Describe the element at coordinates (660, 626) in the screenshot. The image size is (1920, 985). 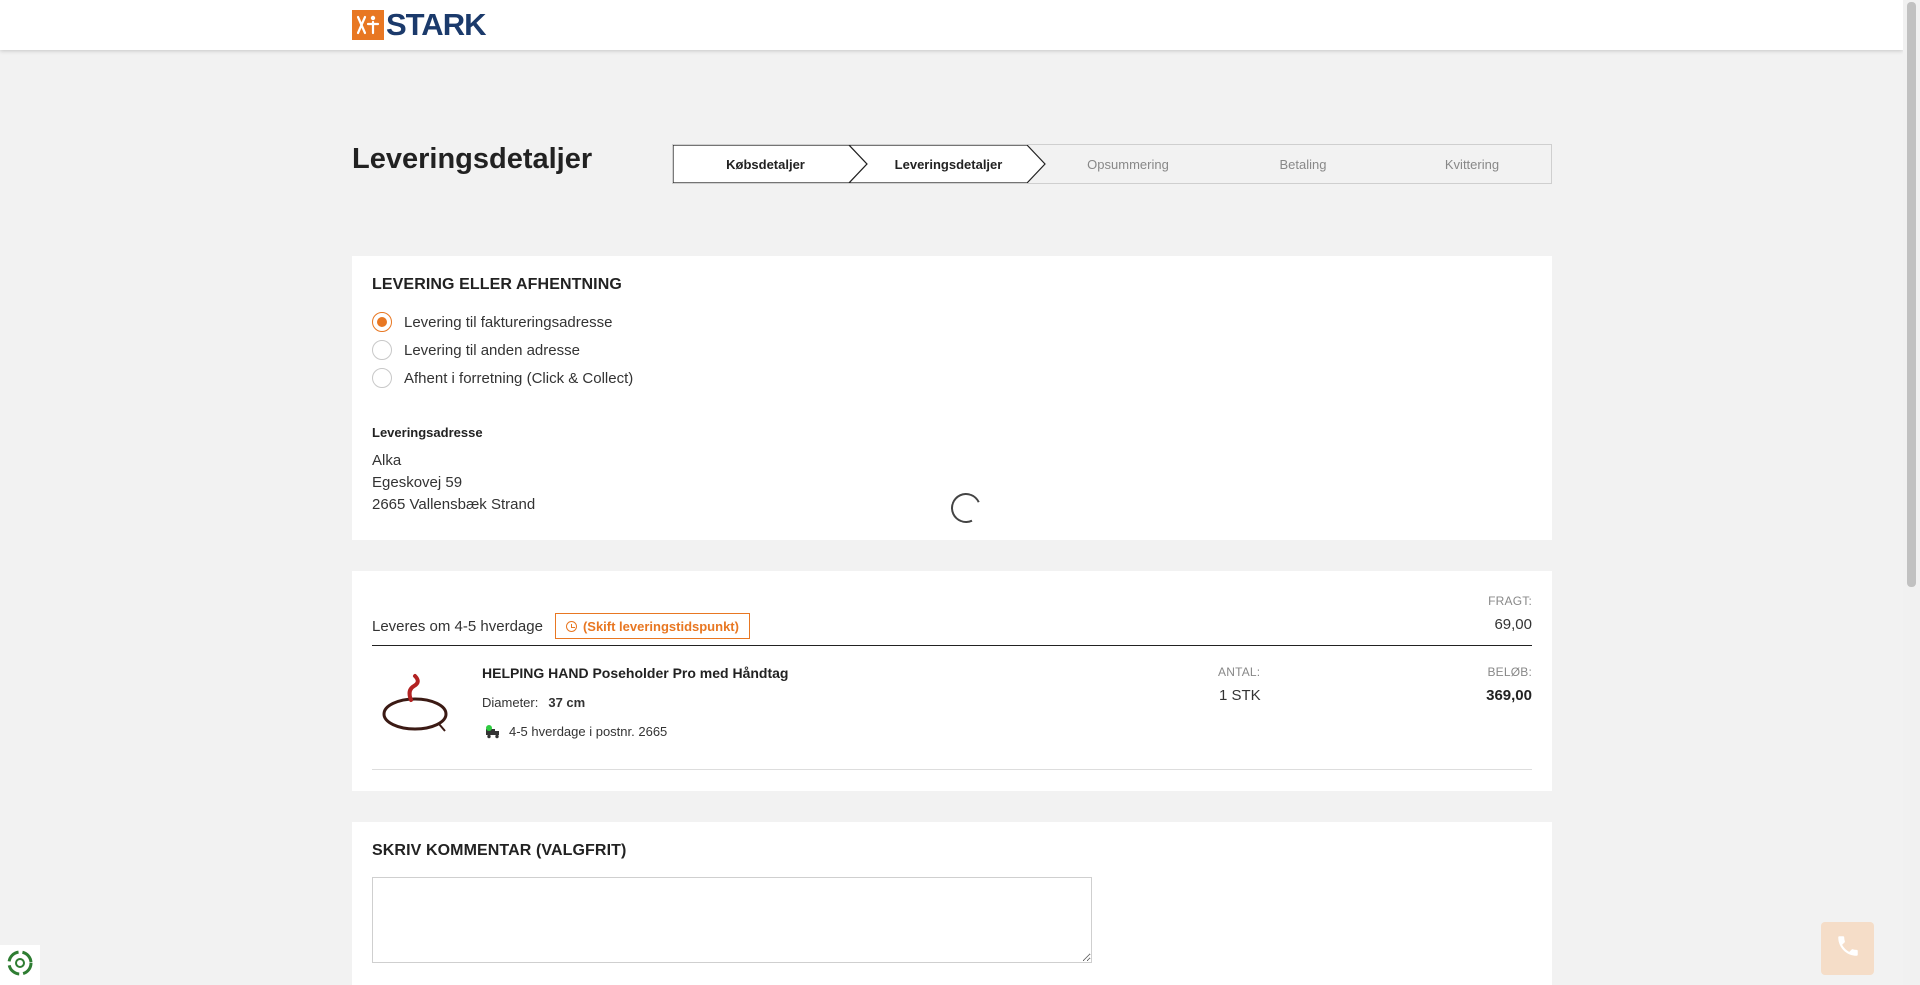
I see `change-delivery-time-label: (Skift leveringstidspunkt)` at that location.